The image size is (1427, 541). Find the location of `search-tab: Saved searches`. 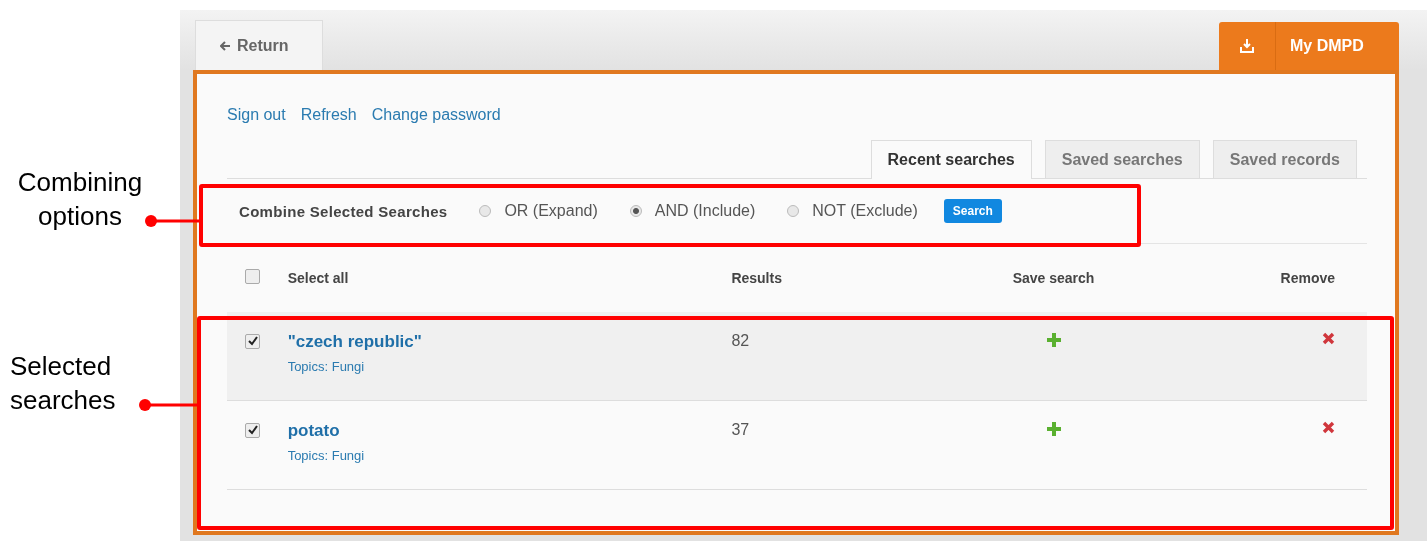

search-tab: Saved searches is located at coordinates (1122, 159).